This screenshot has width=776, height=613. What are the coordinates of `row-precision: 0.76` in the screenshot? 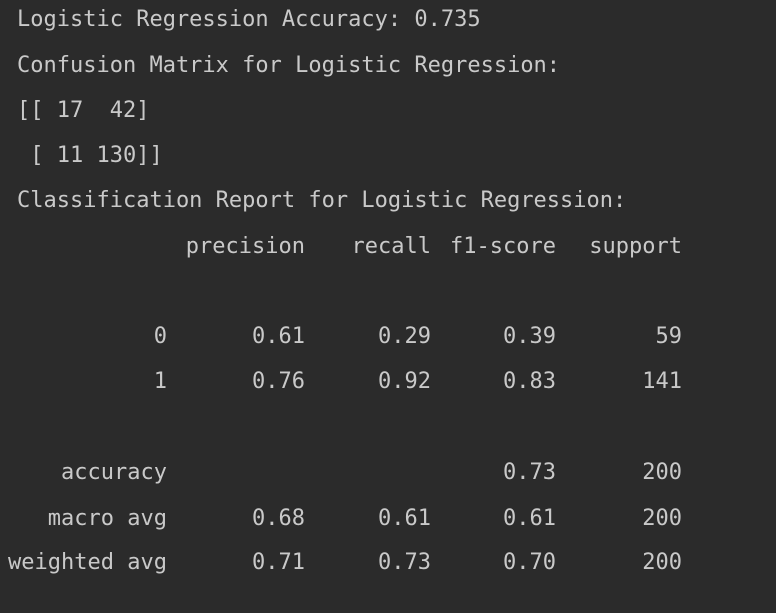 It's located at (278, 381).